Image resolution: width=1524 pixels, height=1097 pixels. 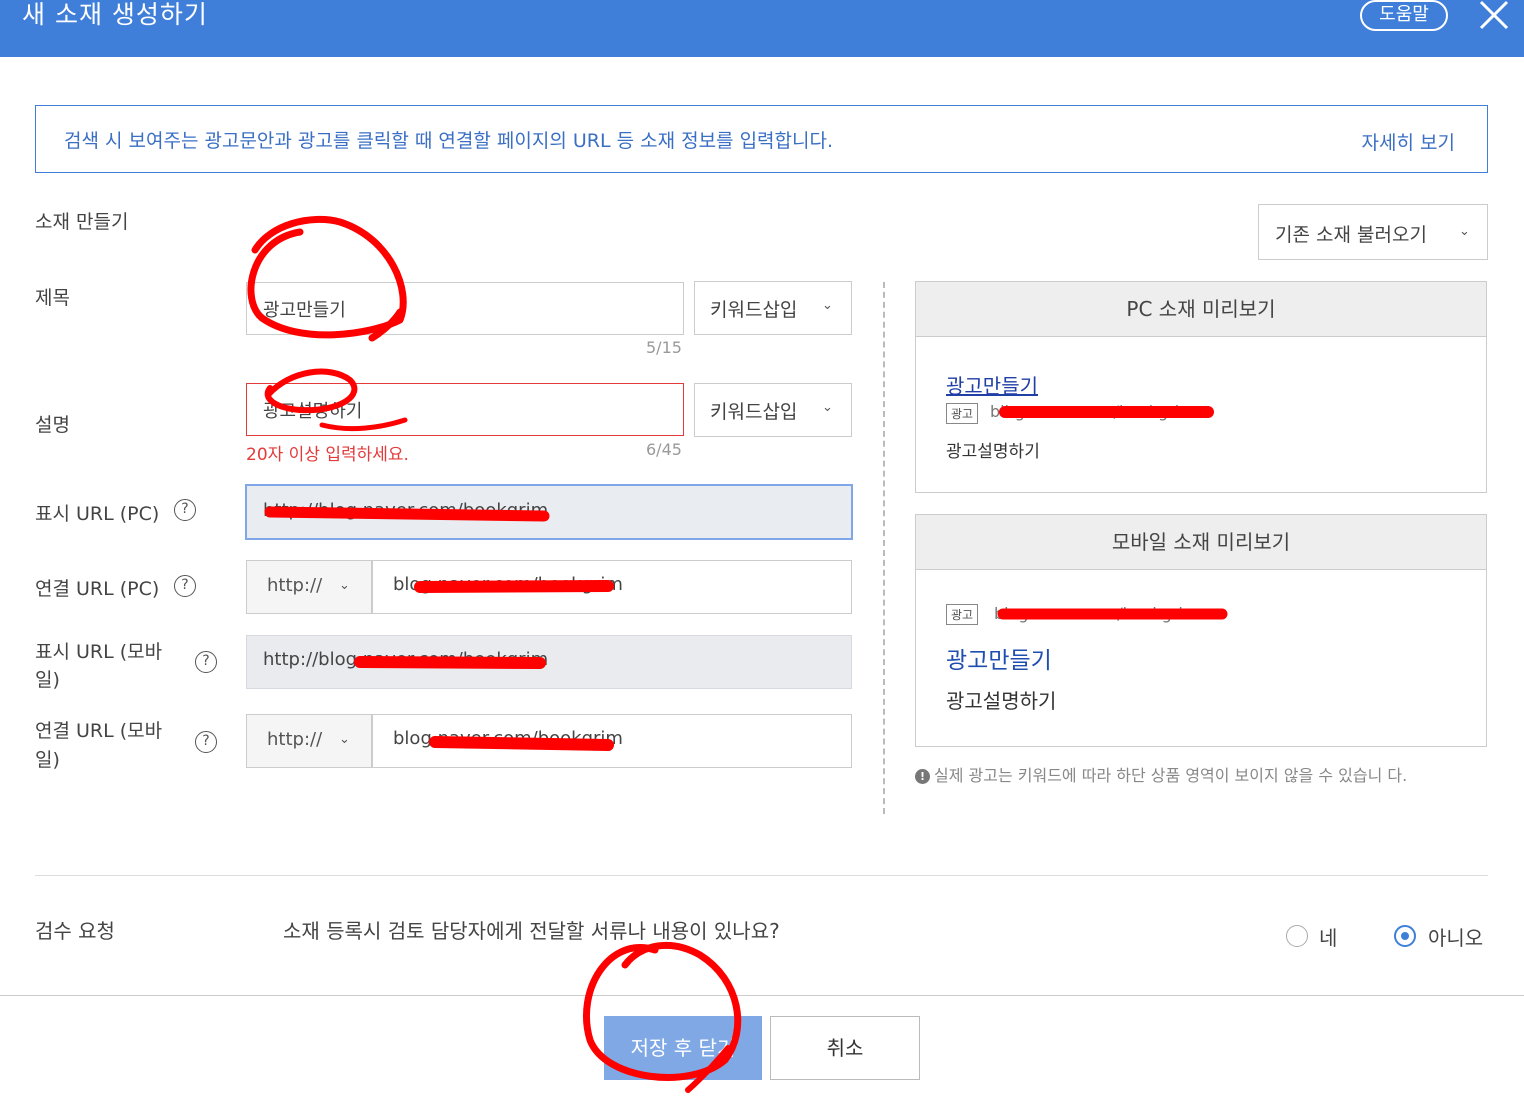 I want to click on desc-keyword-insert-button: 키워드삽입 ⌄, so click(x=773, y=410).